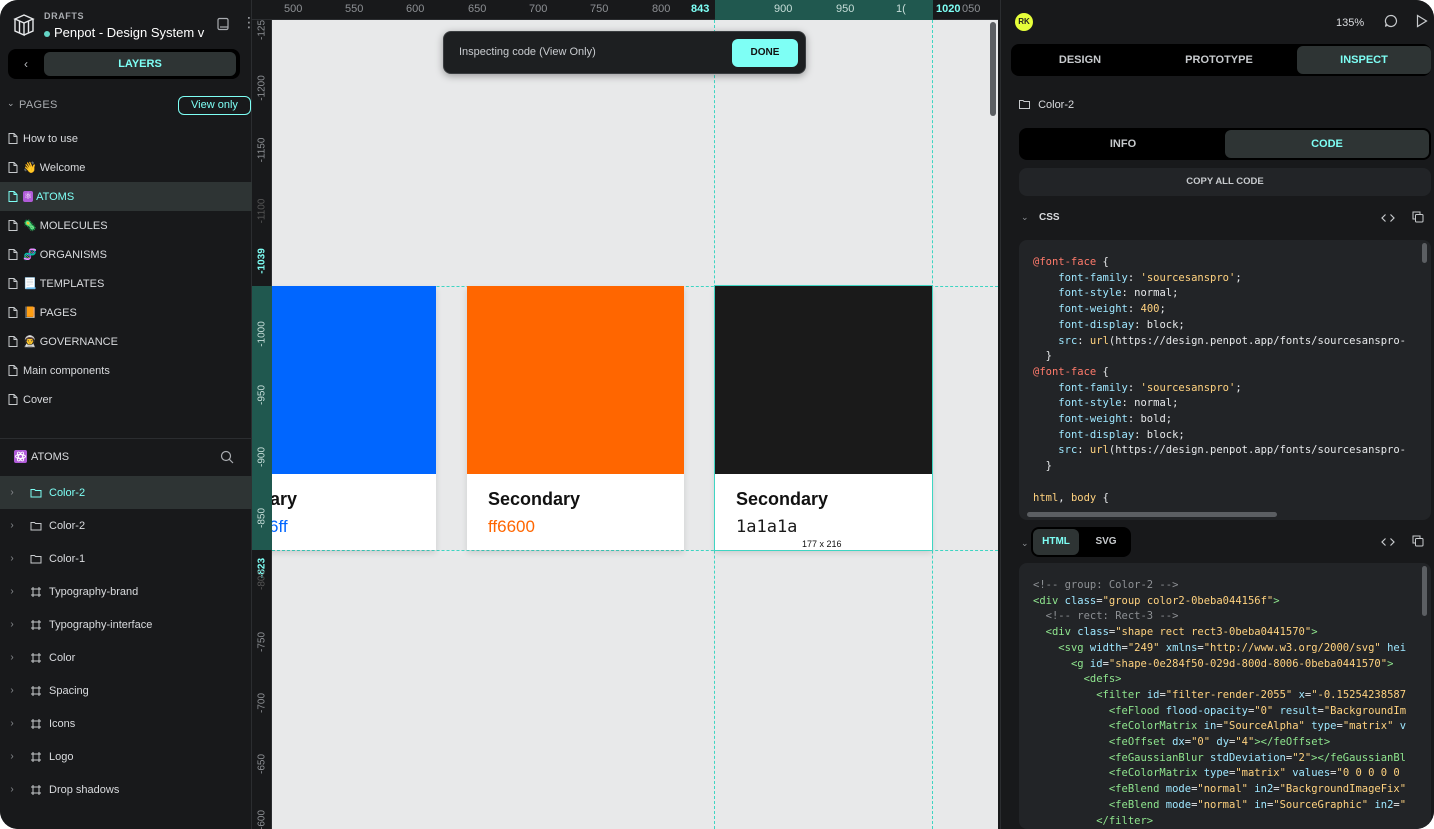 The width and height of the screenshot is (1434, 829). What do you see at coordinates (126, 723) in the screenshot?
I see `layer-item-icons: › Icons` at bounding box center [126, 723].